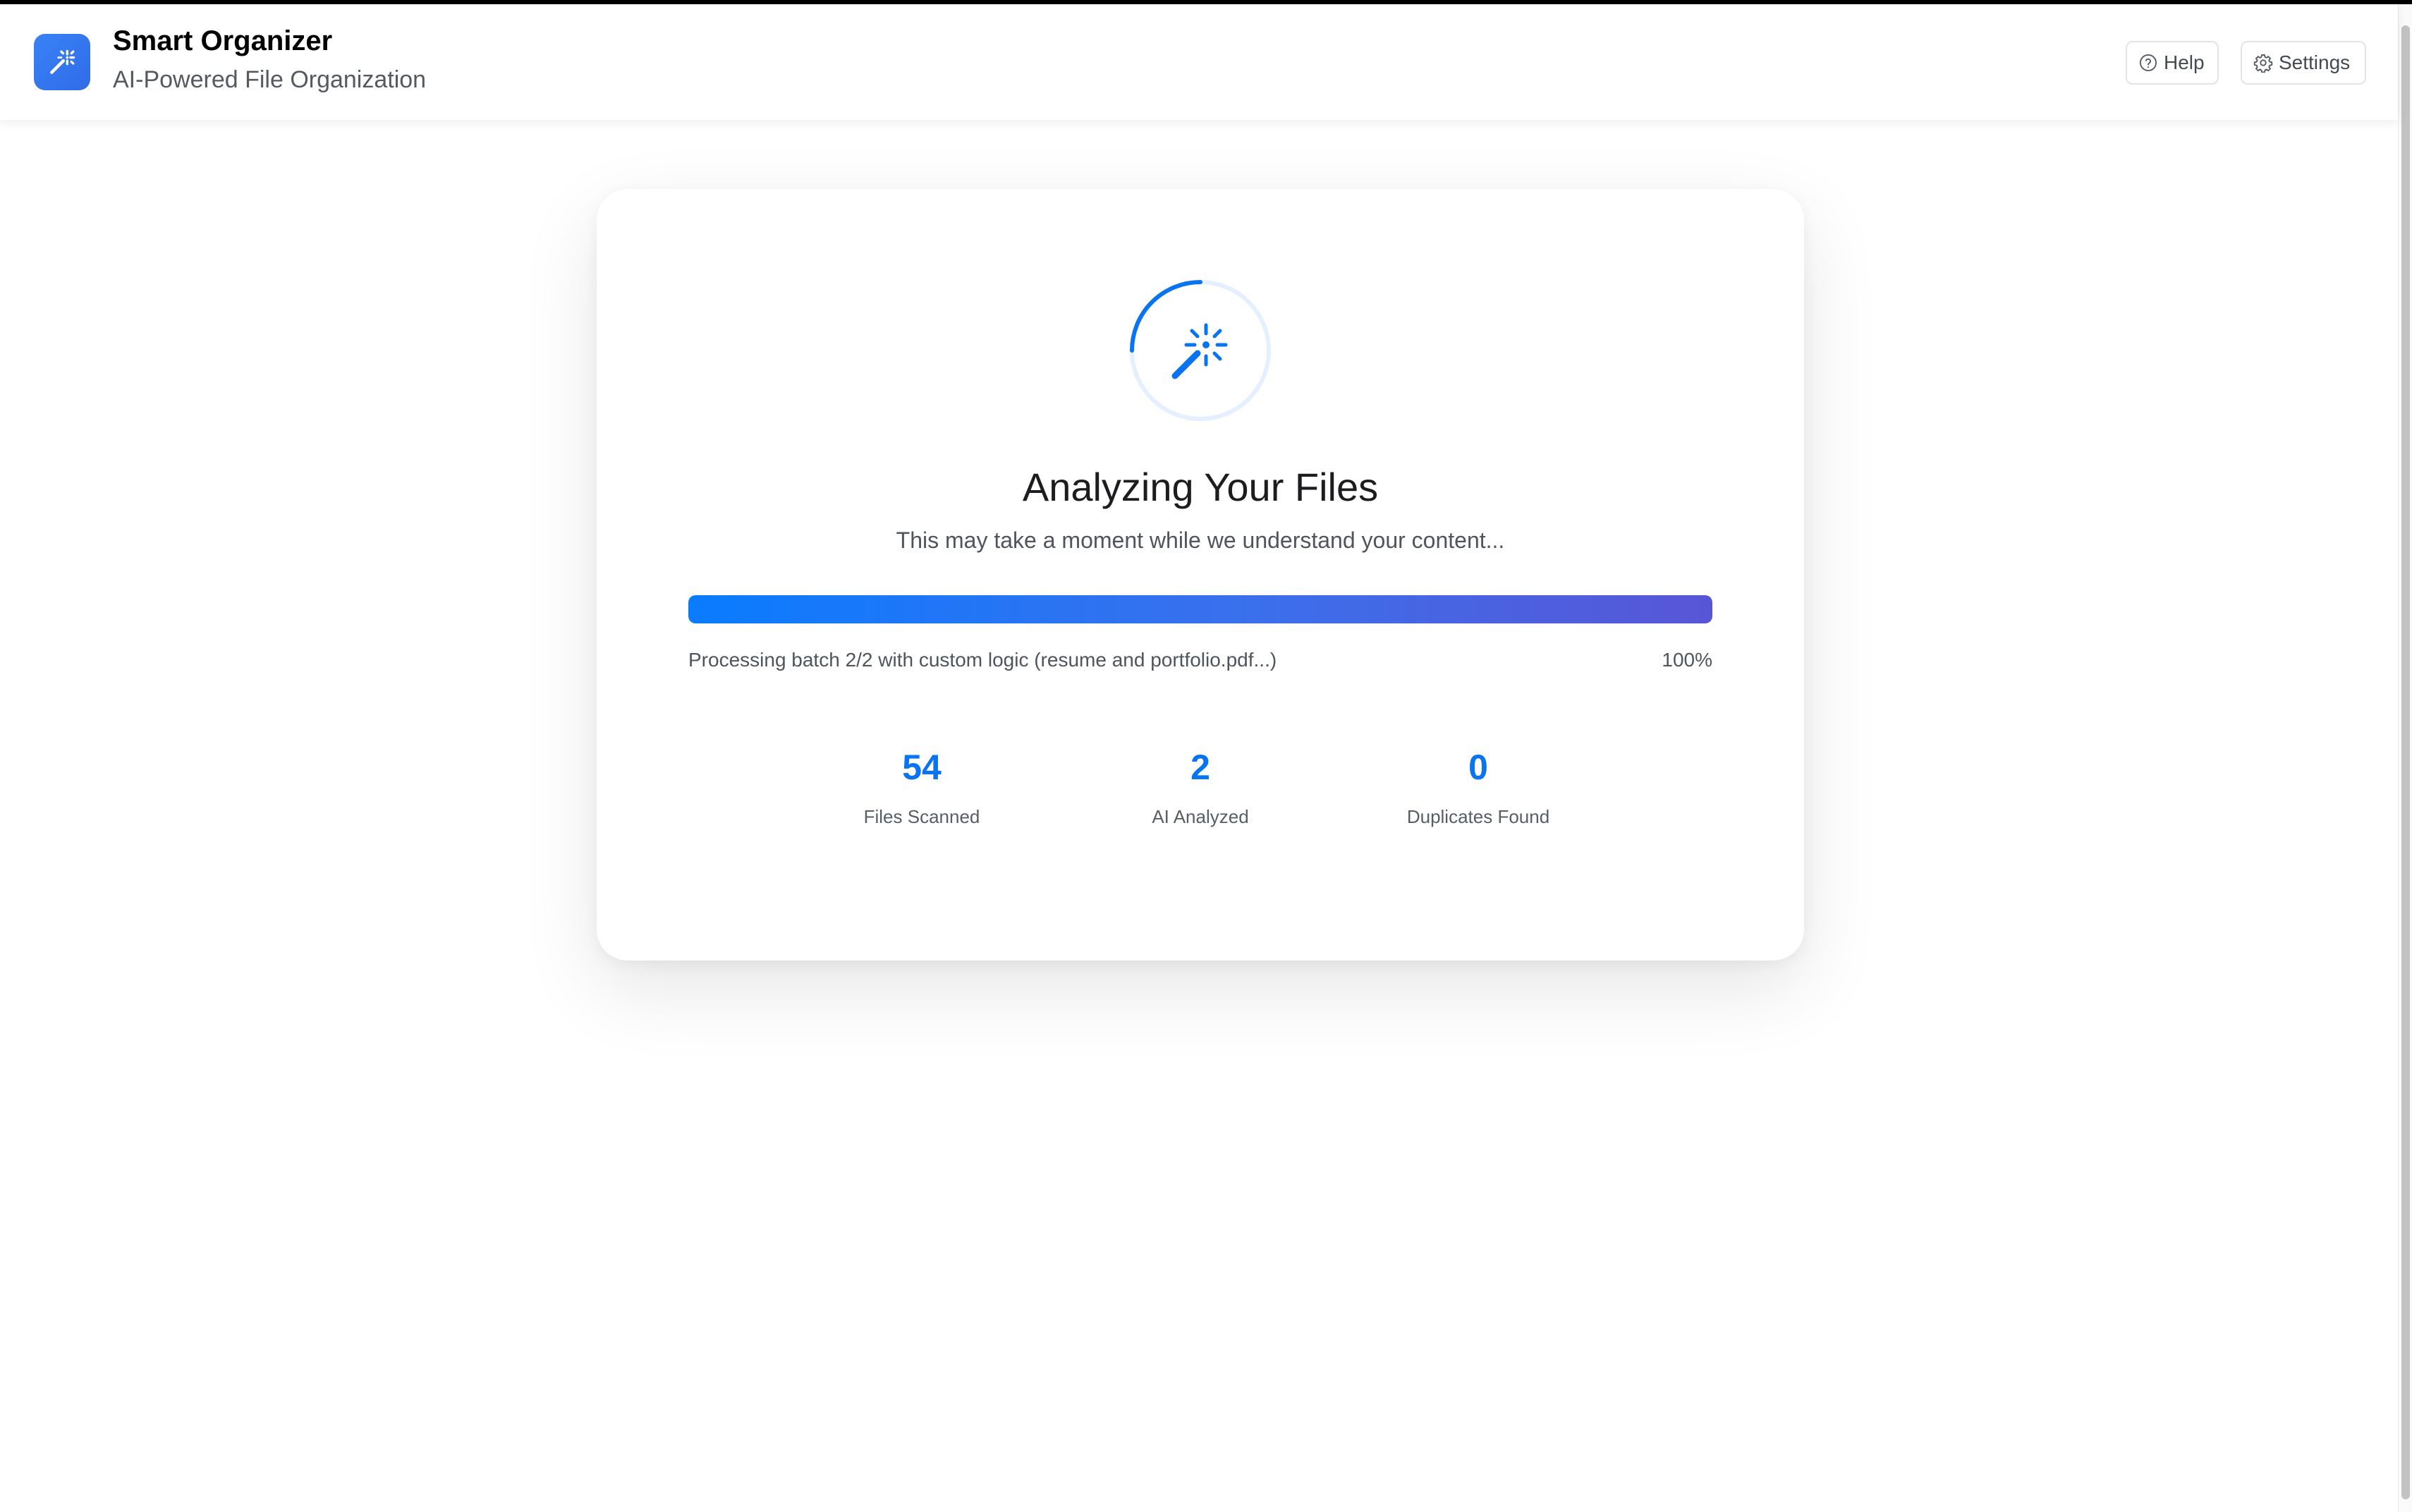  Describe the element at coordinates (922, 789) in the screenshot. I see `stat-files-scanned: 54 Files Scanned` at that location.